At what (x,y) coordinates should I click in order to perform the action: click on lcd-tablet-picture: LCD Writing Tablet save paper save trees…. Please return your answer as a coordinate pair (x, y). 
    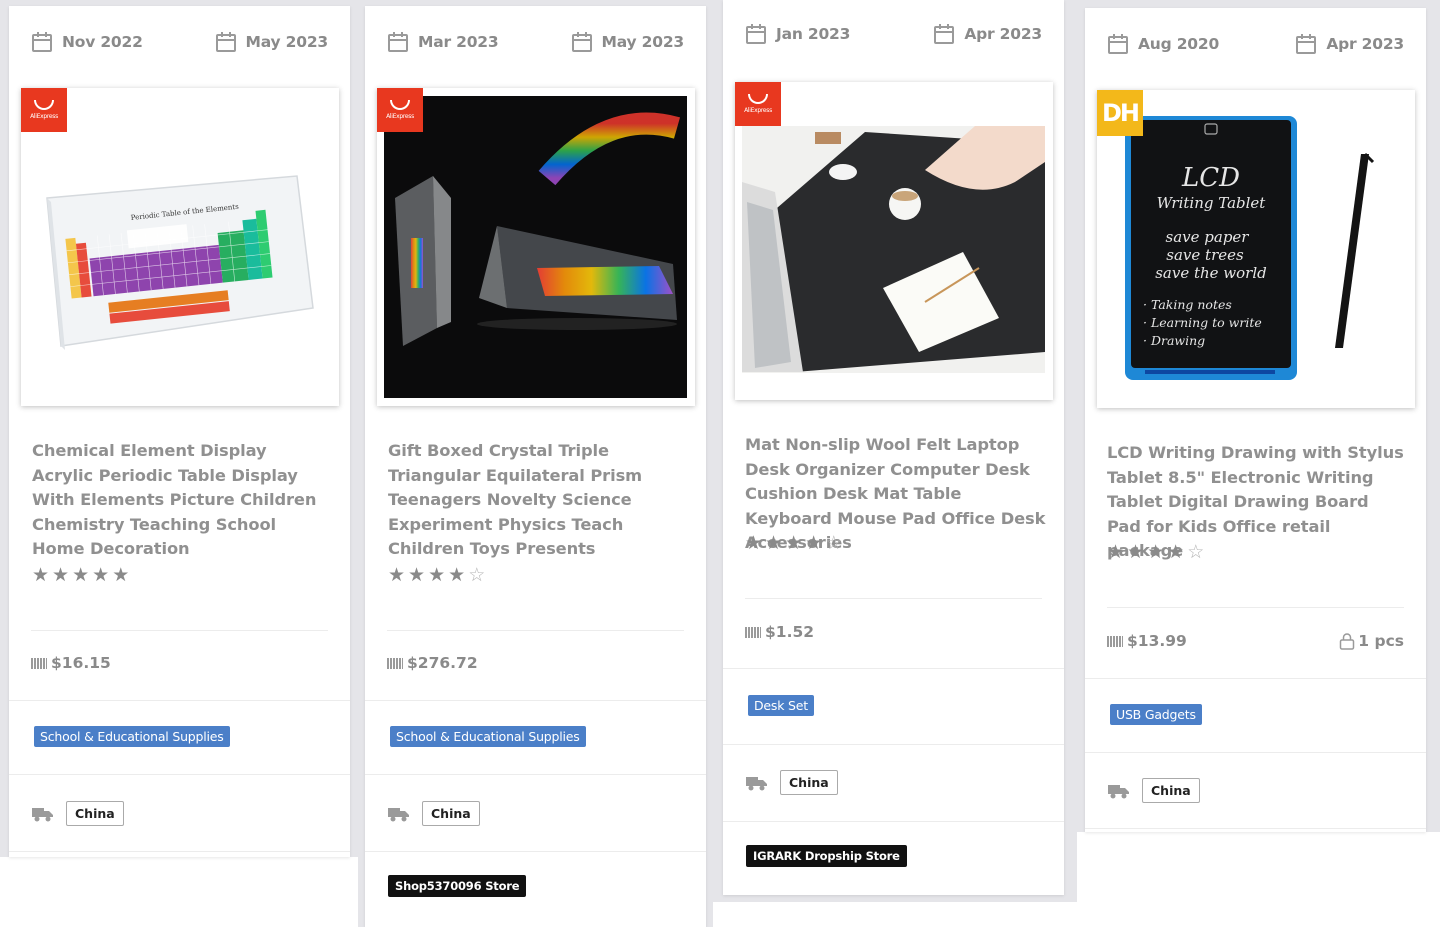
    Looking at the image, I should click on (1250, 248).